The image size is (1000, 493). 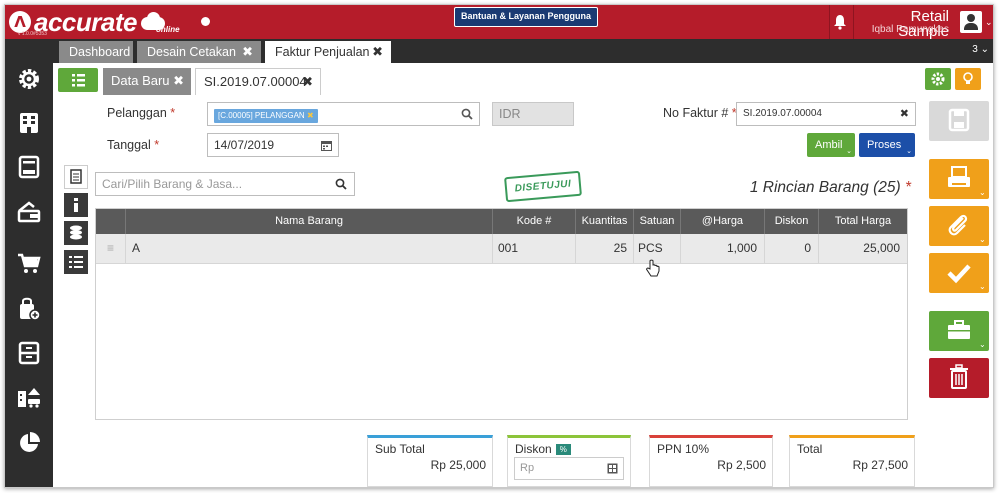 What do you see at coordinates (792, 249) in the screenshot?
I see `cell-diskon: 0` at bounding box center [792, 249].